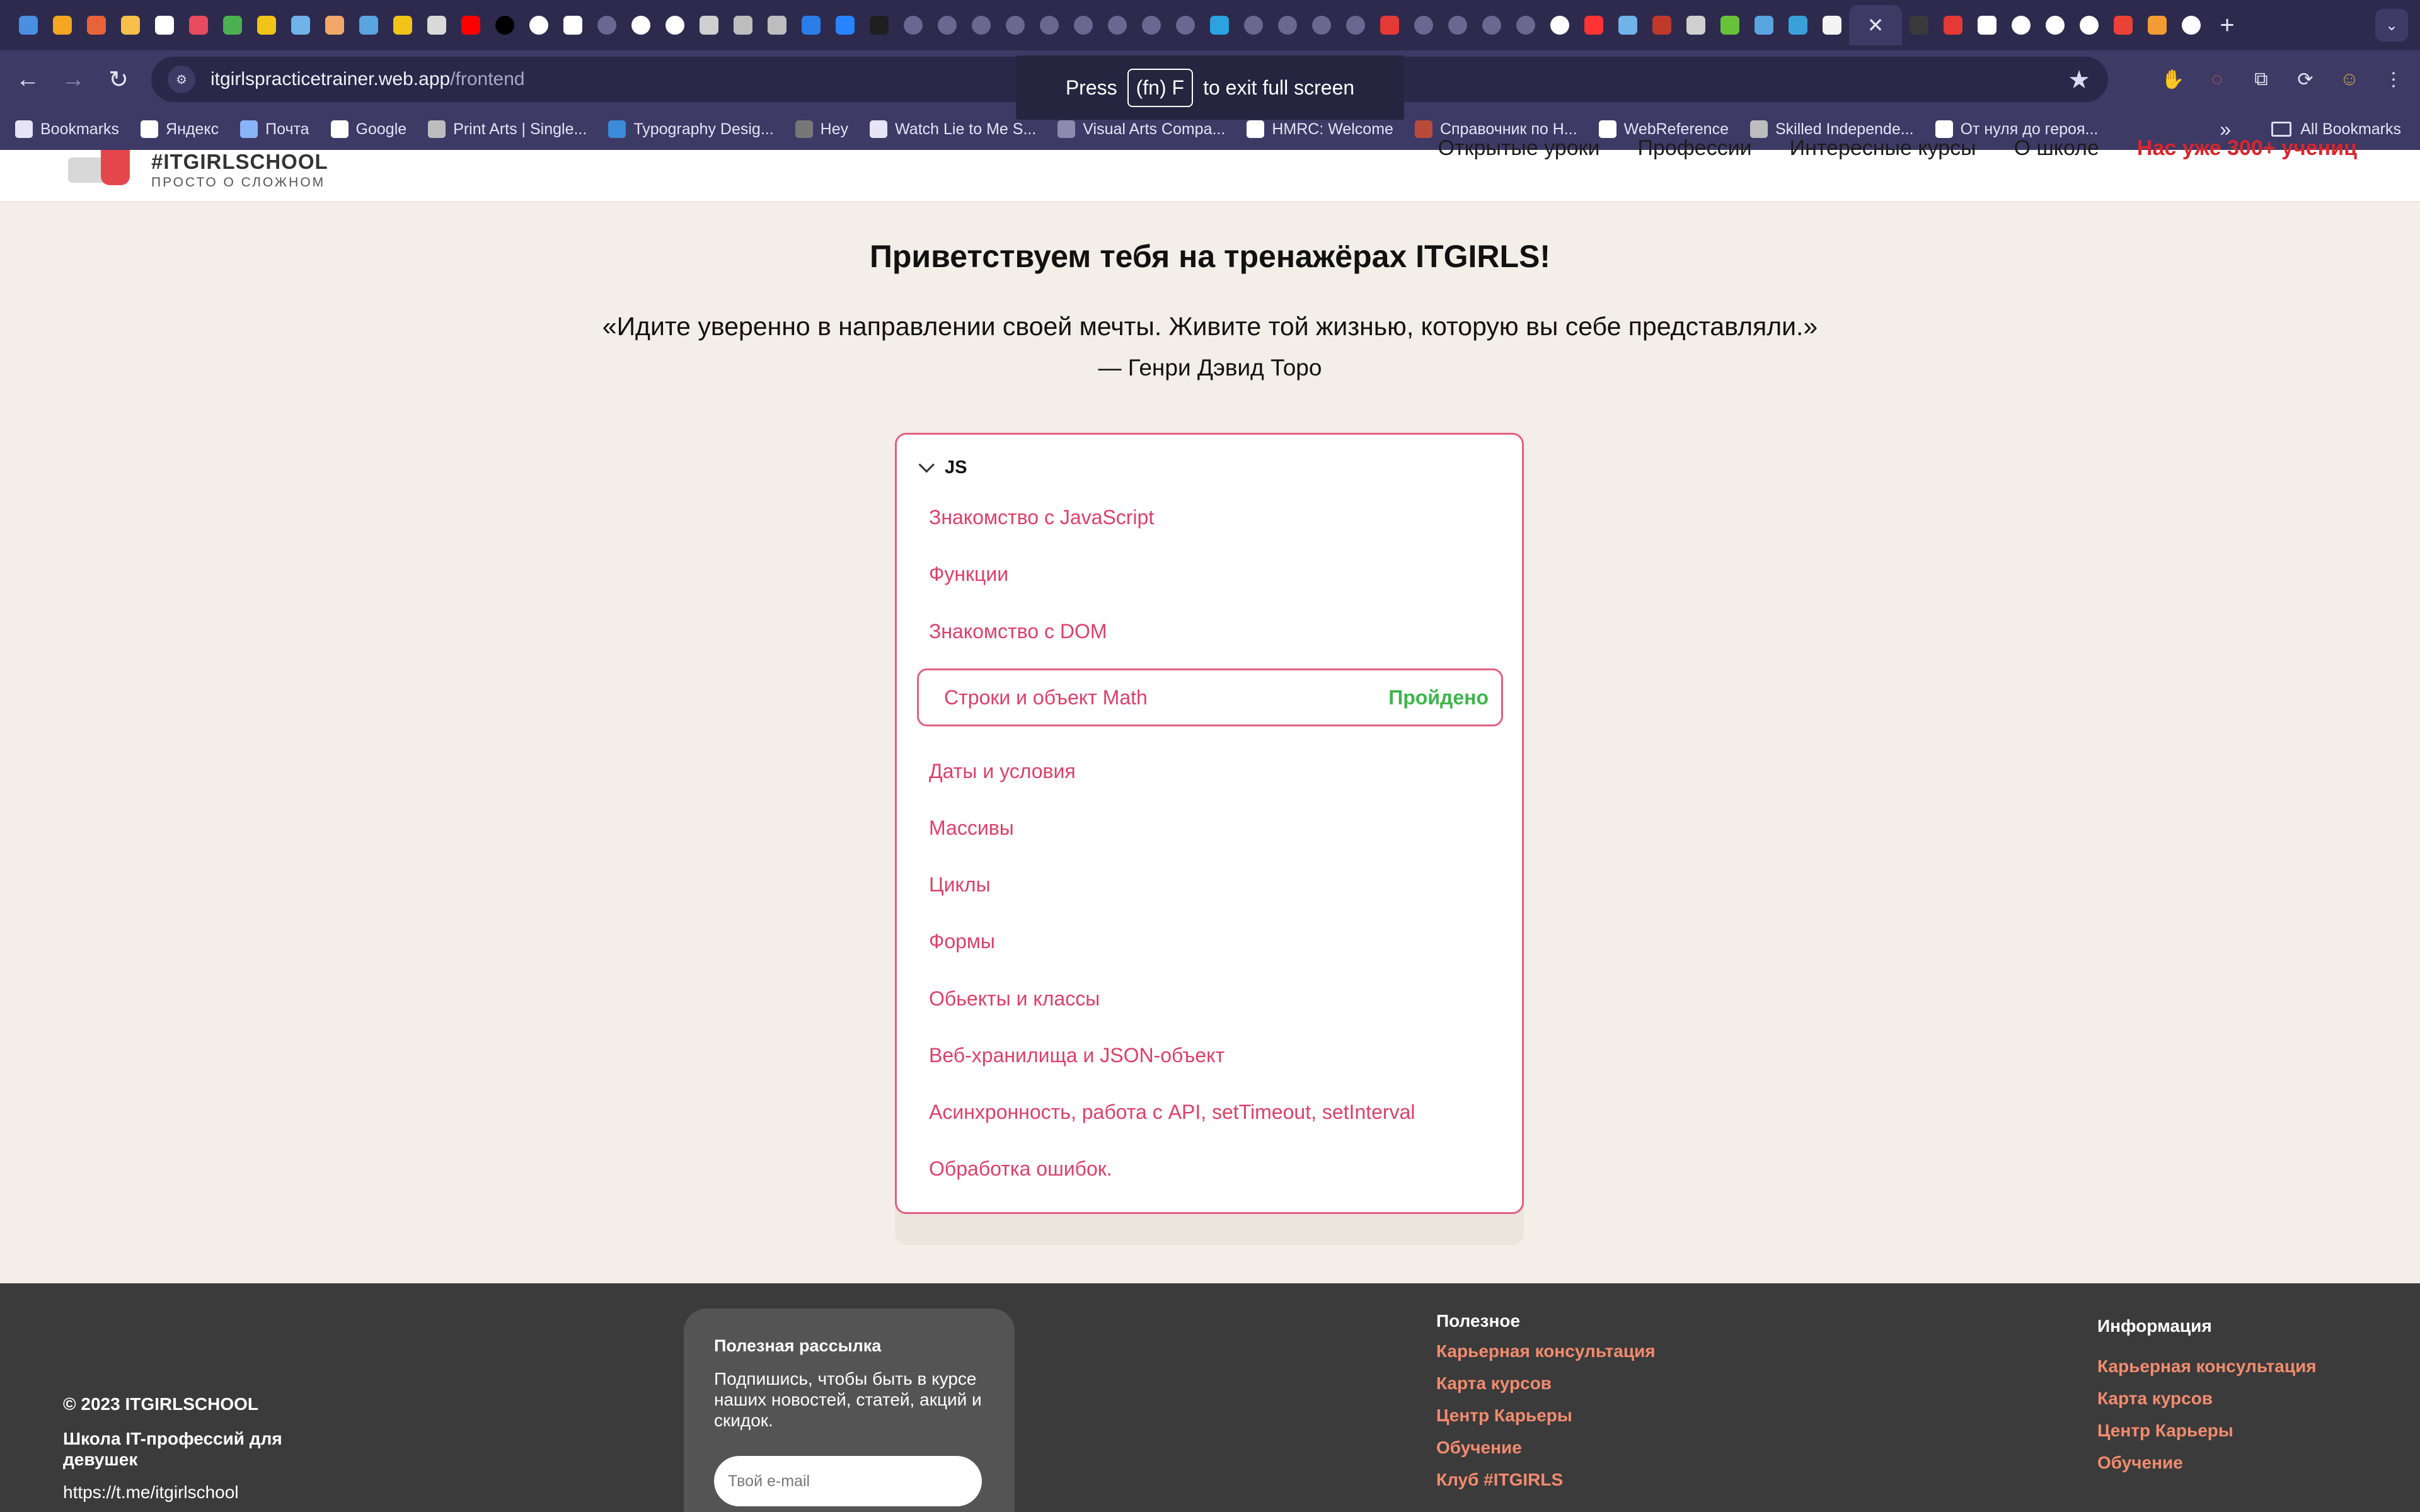 The height and width of the screenshot is (1512, 2420). I want to click on close-icon: ✕, so click(1875, 25).